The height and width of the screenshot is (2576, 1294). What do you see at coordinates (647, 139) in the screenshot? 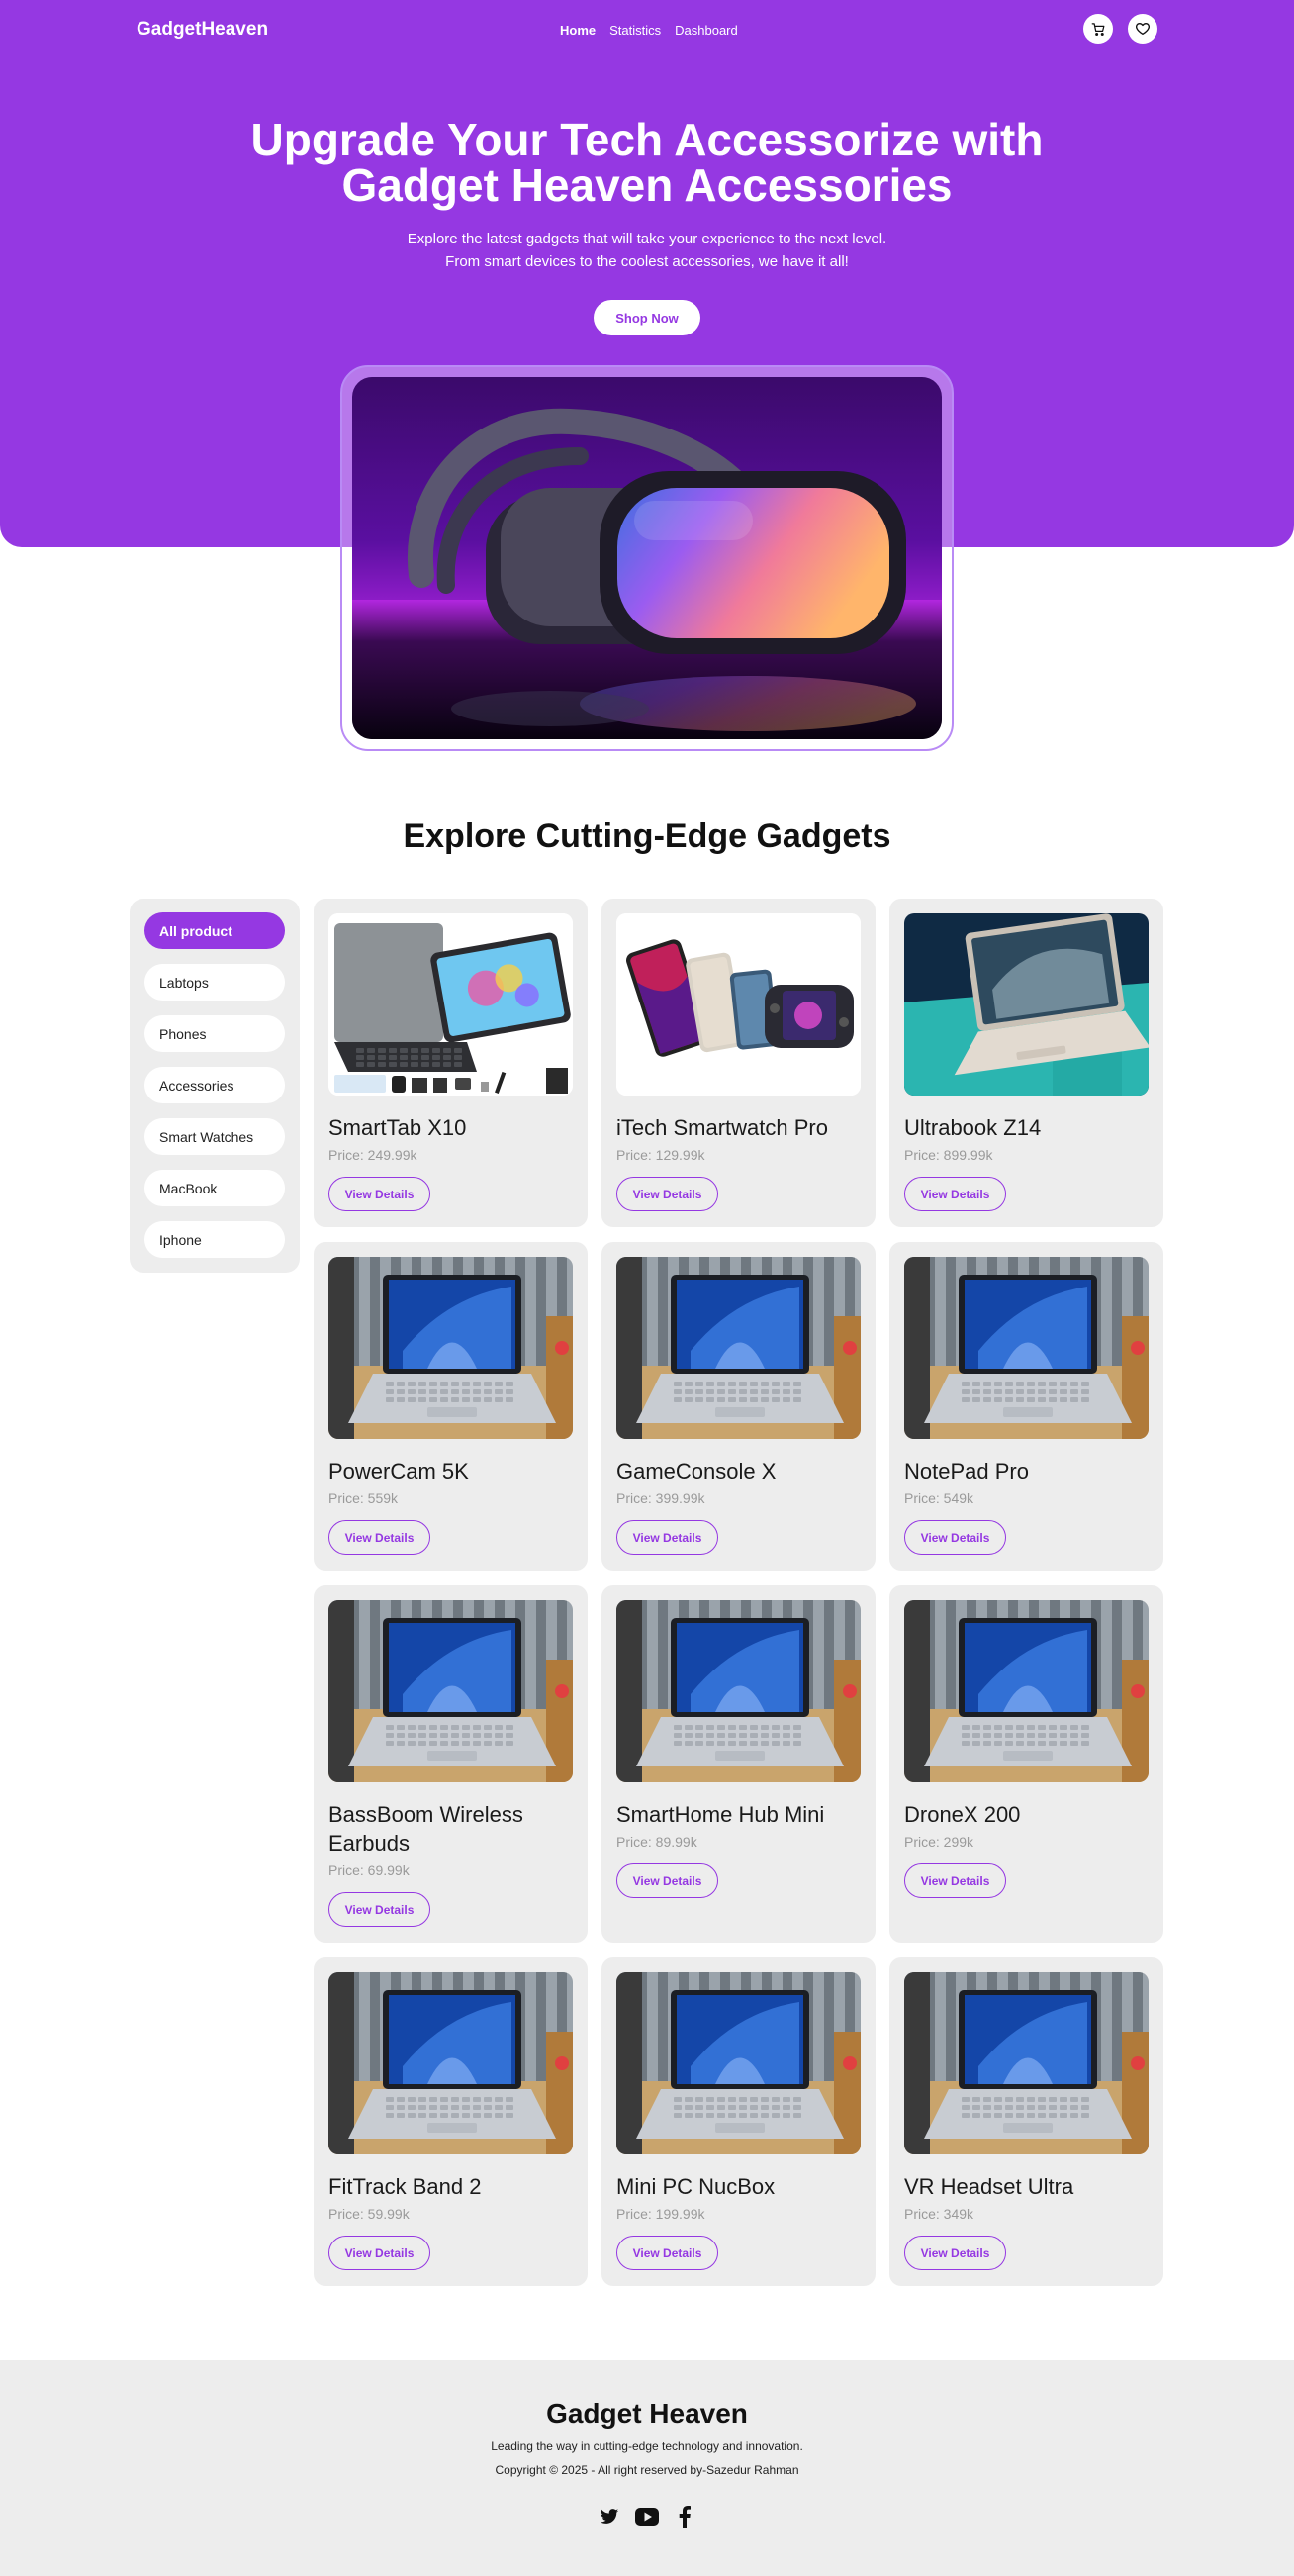
I see `hero-title-line-1: Upgrade Your Tech Accessorize with` at bounding box center [647, 139].